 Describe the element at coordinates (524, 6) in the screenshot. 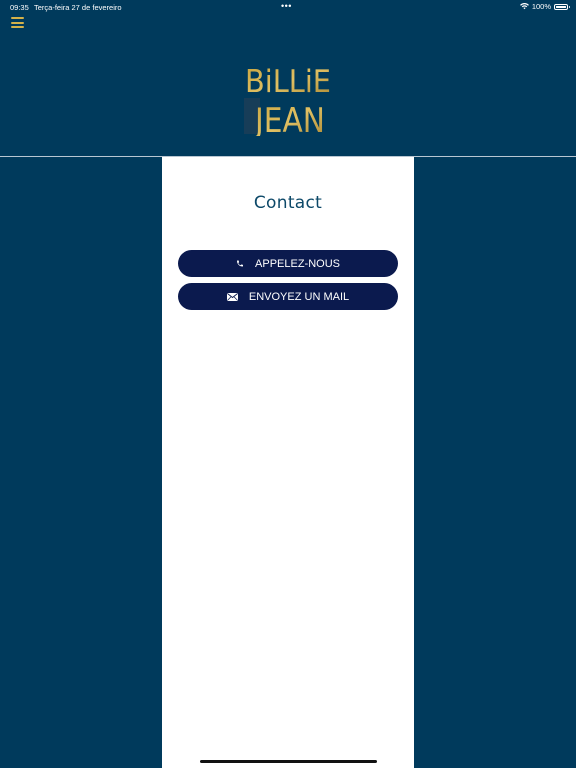

I see `wifi-icon` at that location.